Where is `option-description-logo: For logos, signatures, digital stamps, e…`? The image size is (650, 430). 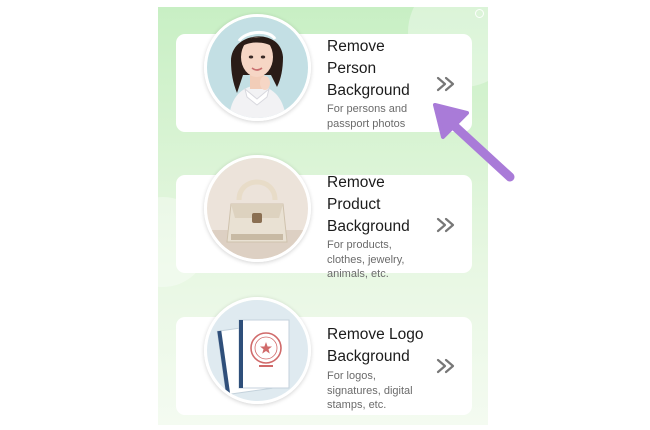 option-description-logo: For logos, signatures, digital stamps, e… is located at coordinates (370, 390).